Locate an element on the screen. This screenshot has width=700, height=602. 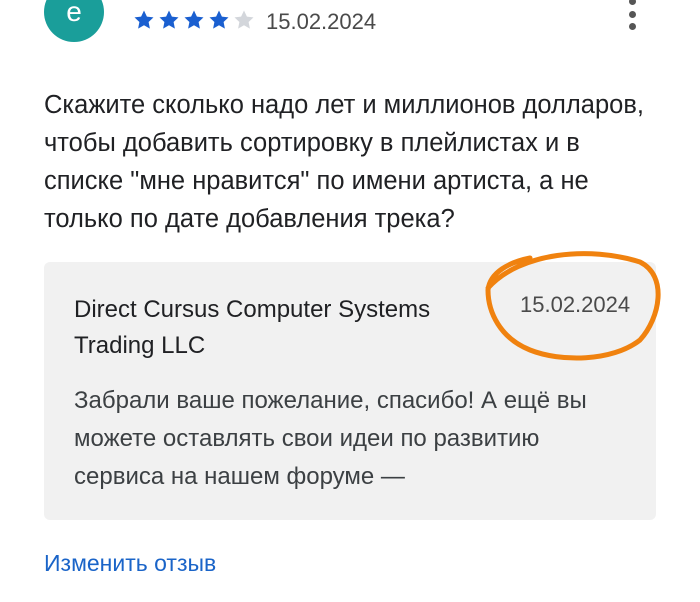
avatar: е is located at coordinates (74, 21).